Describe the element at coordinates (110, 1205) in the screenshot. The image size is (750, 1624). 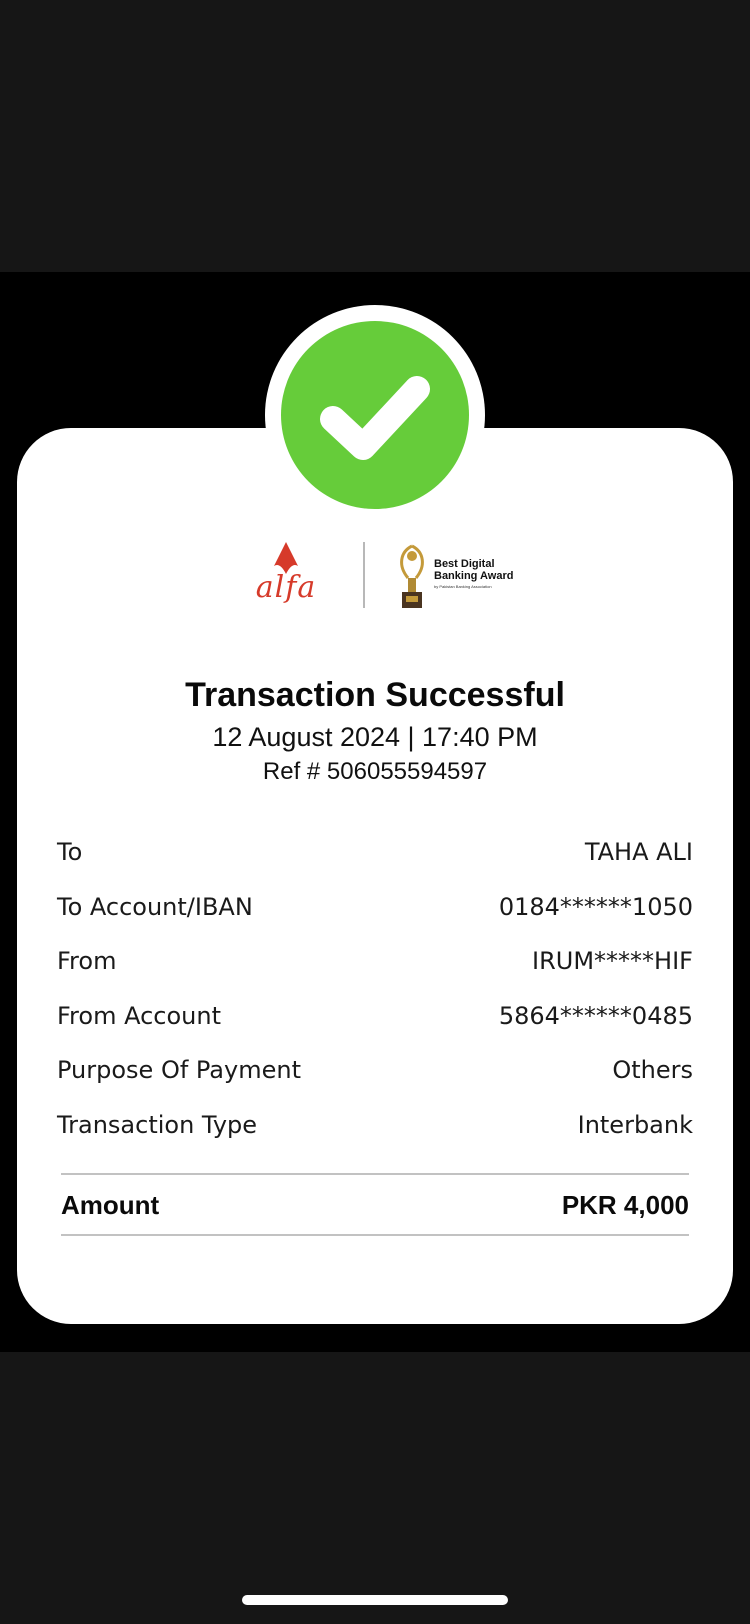
I see `amount-label: Amount` at that location.